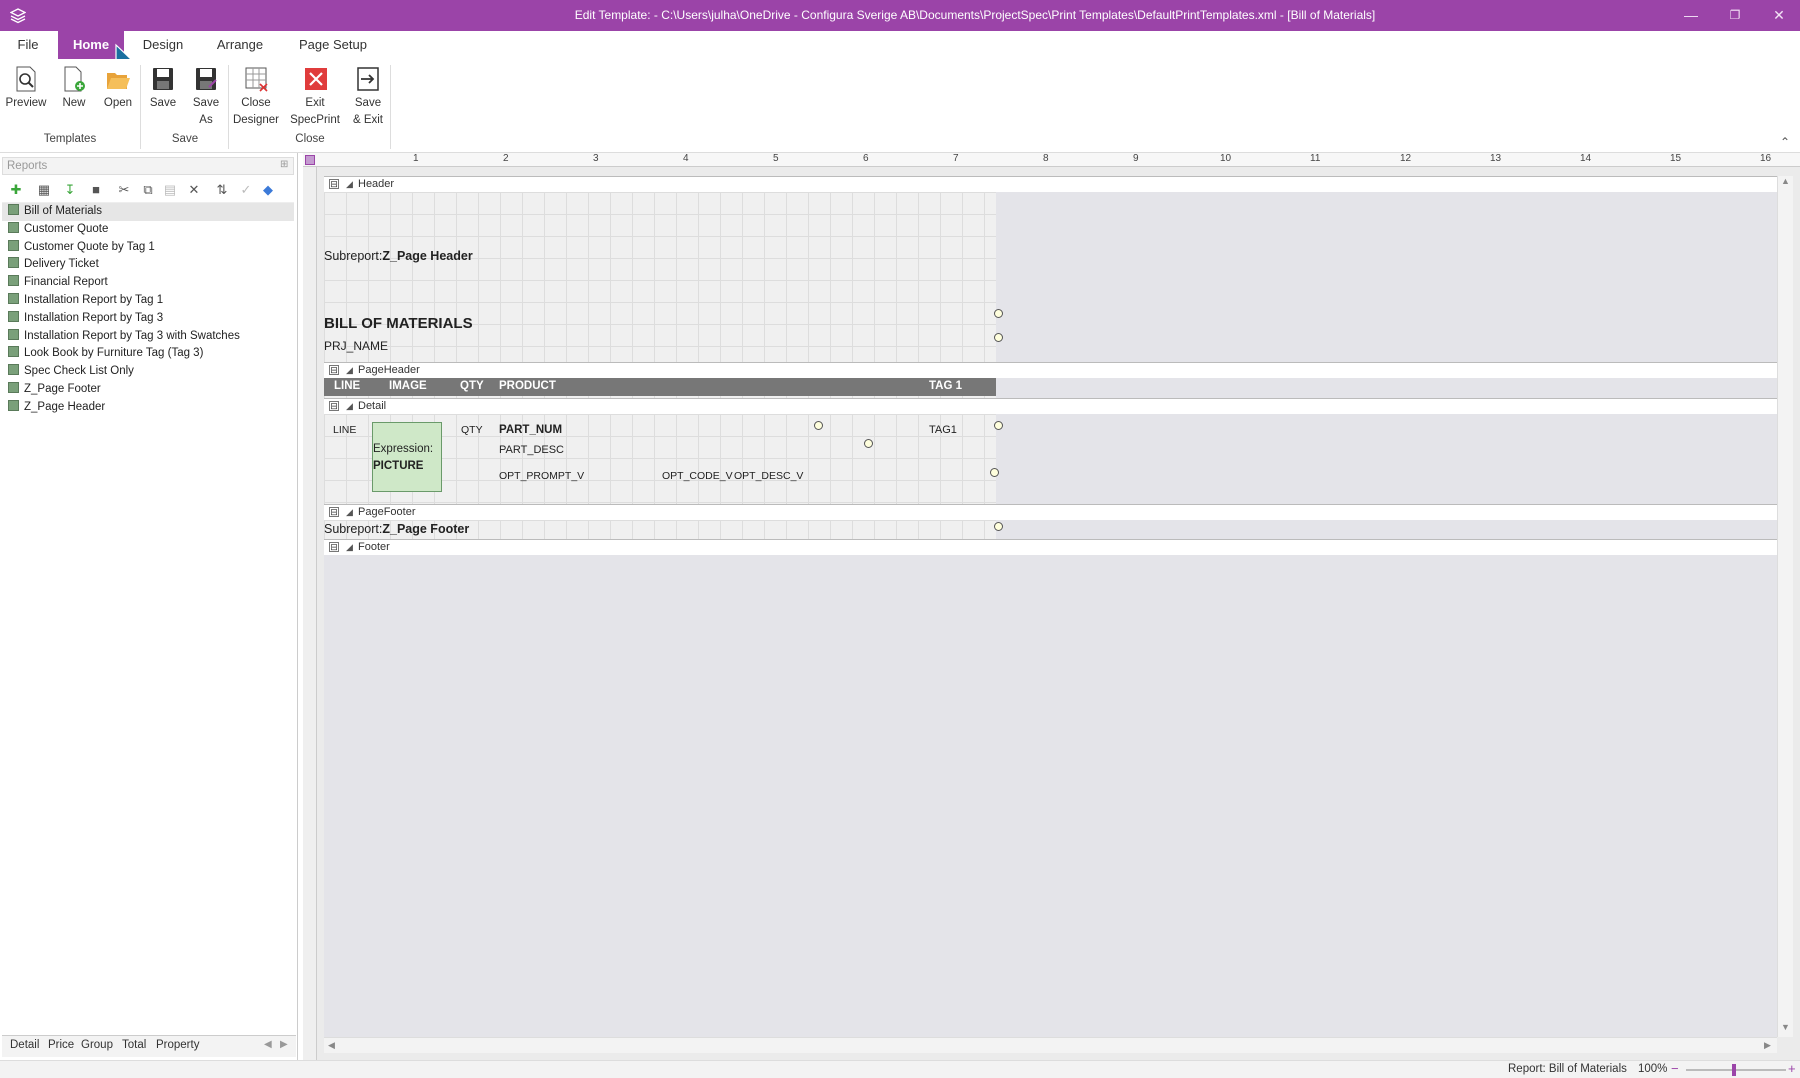 This screenshot has height=1078, width=1800. What do you see at coordinates (148, 319) in the screenshot?
I see `report-item: Installation Report by Tag 3` at bounding box center [148, 319].